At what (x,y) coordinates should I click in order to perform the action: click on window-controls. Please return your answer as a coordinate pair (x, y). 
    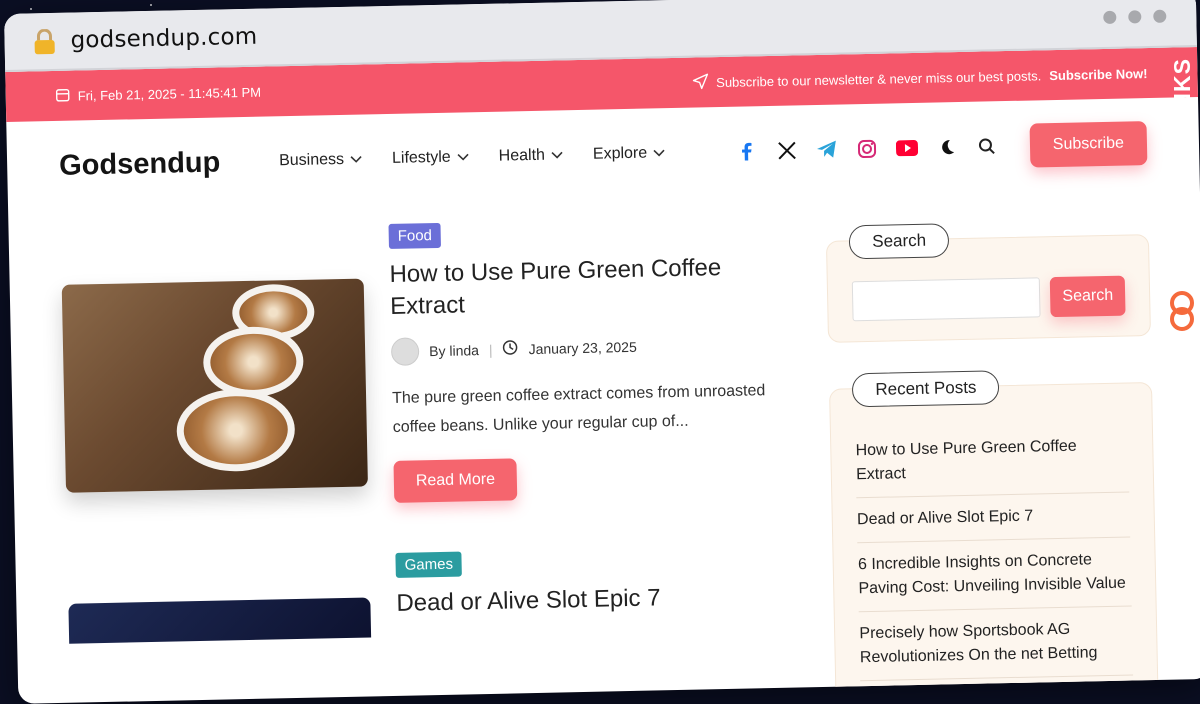
    Looking at the image, I should click on (1134, 17).